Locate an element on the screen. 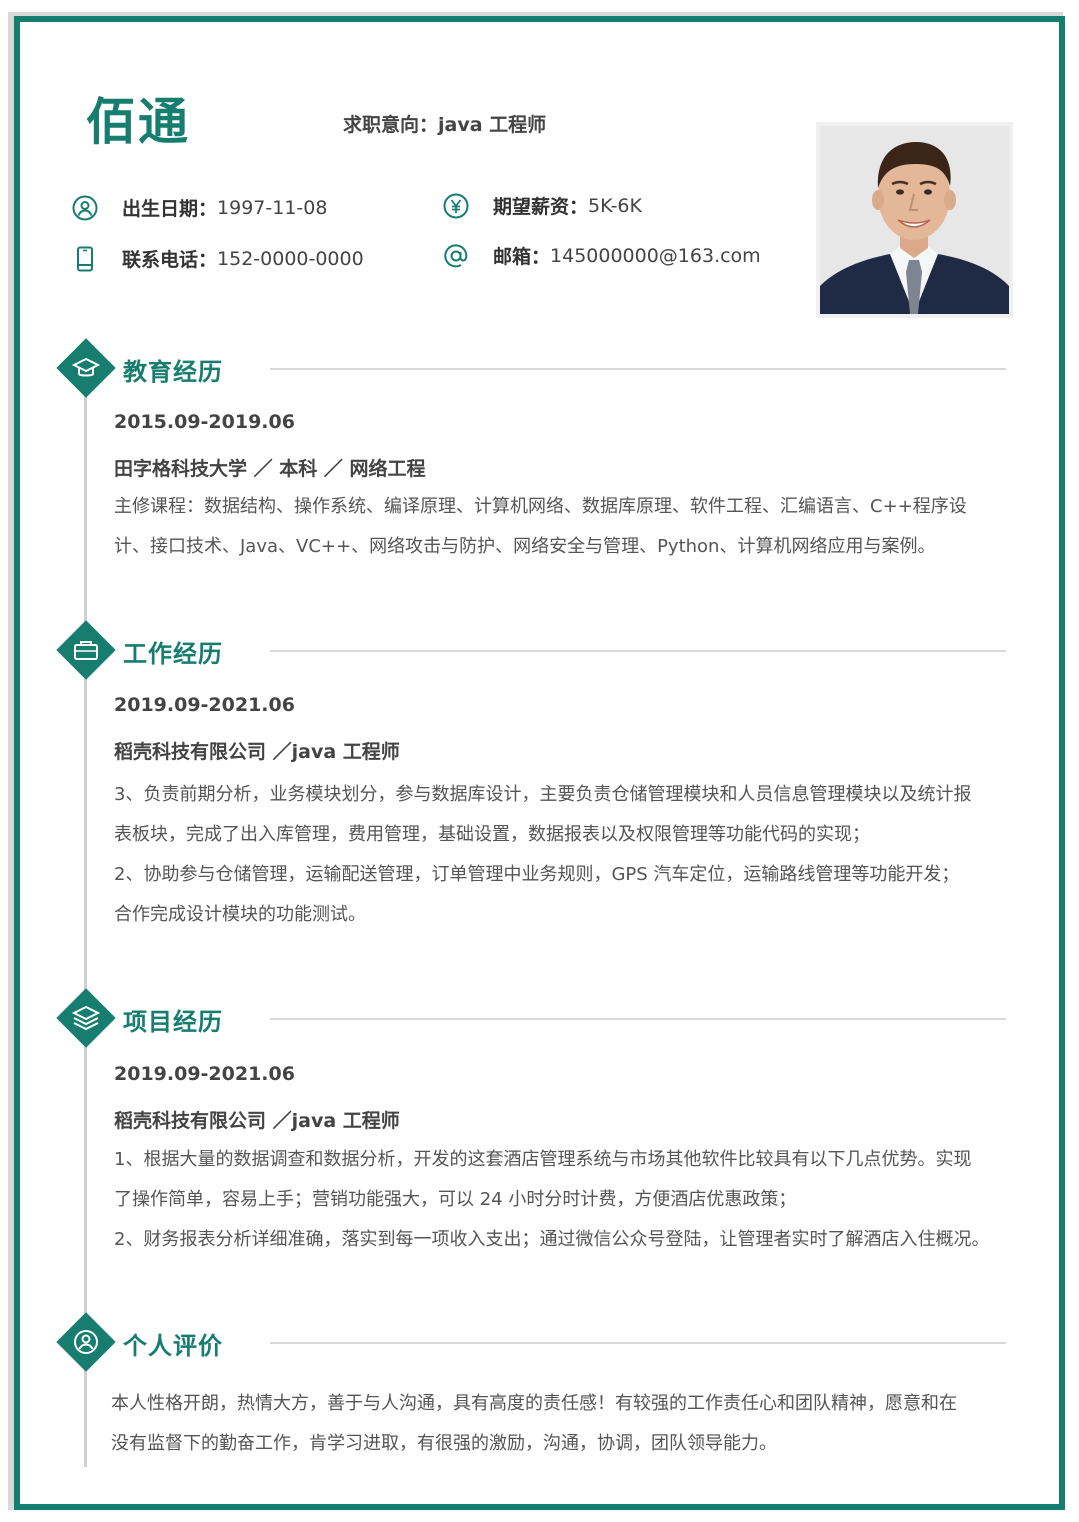 Image resolution: width=1079 pixels, height=1522 pixels. salary-label: 期望薪资： is located at coordinates (541, 207).